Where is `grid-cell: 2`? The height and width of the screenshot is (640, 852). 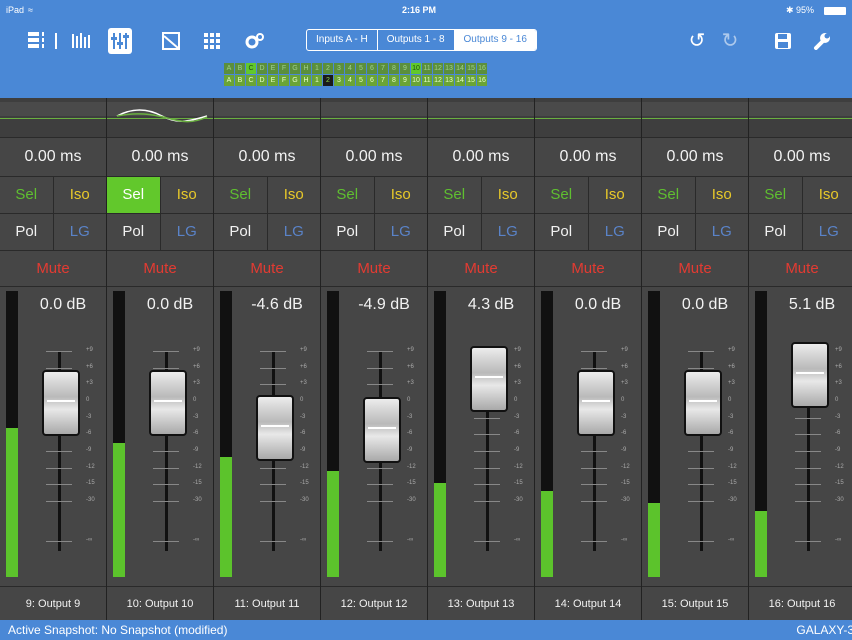
grid-cell: 2 is located at coordinates (328, 68).